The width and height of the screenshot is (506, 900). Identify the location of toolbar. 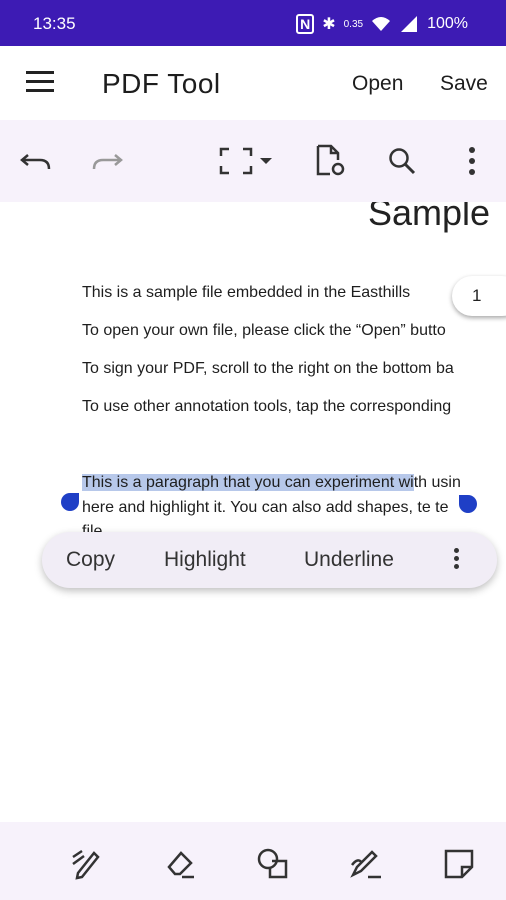
(253, 161).